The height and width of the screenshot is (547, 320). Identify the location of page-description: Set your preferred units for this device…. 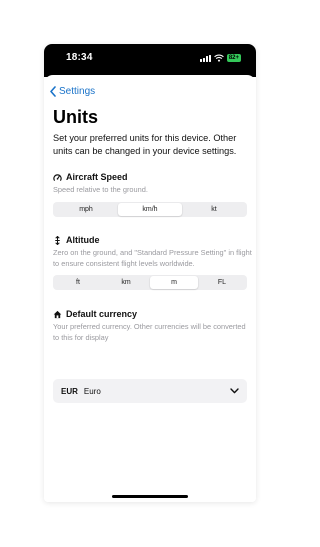
(145, 144).